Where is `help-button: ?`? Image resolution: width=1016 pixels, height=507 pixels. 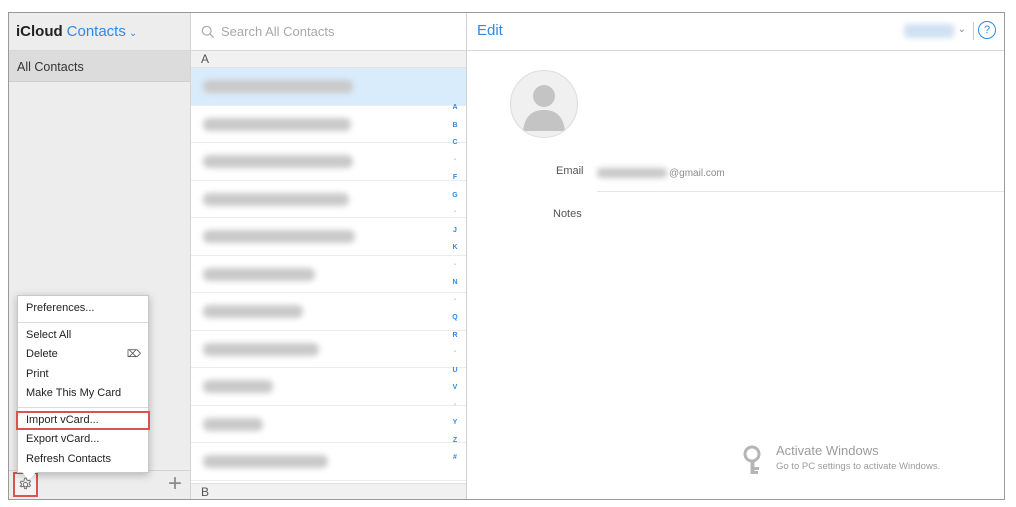 help-button: ? is located at coordinates (987, 30).